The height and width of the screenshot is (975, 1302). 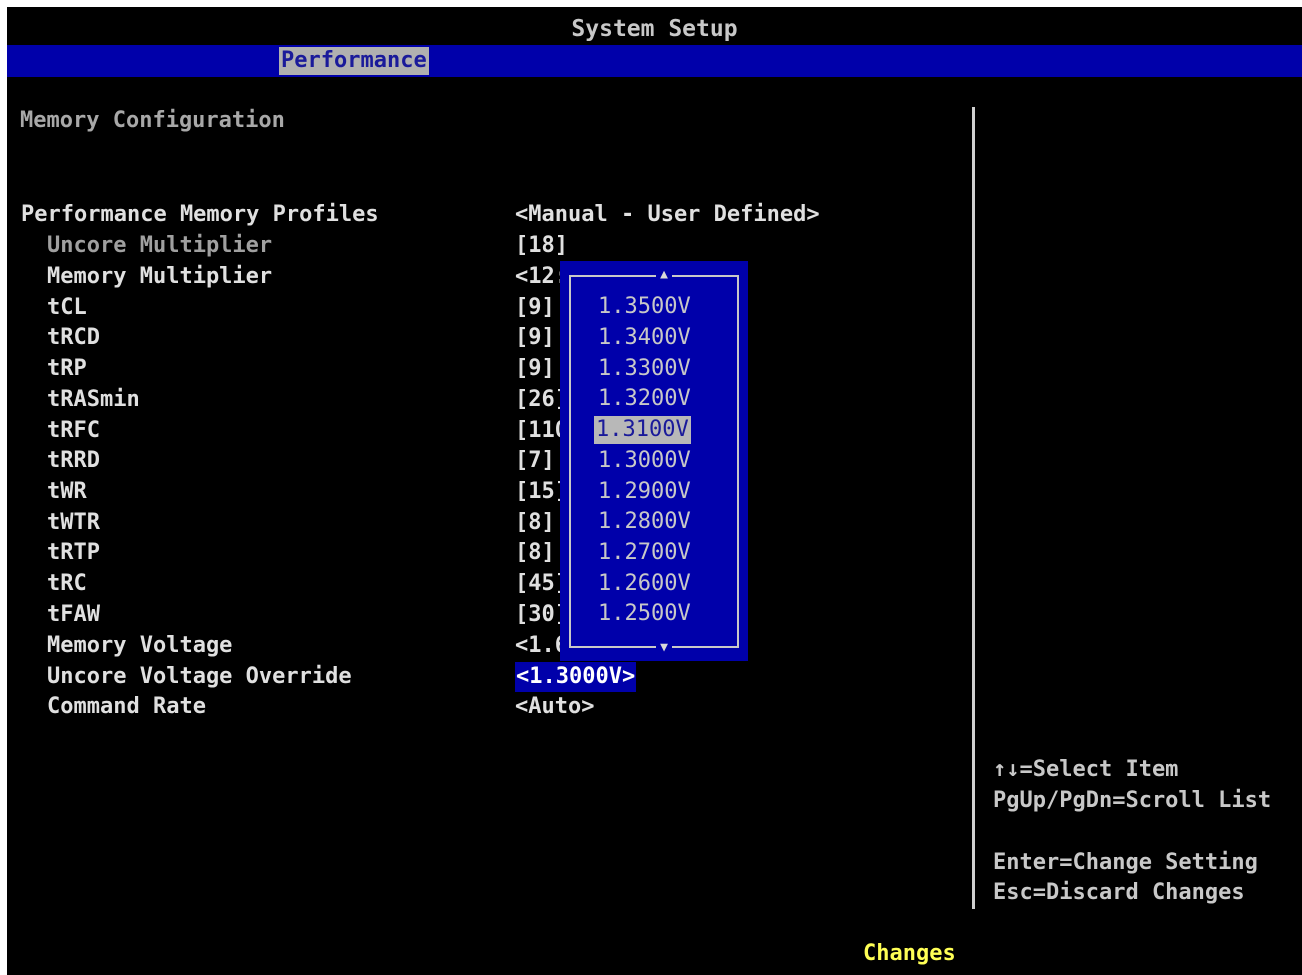 I want to click on popup-option: 1.2600V, so click(x=644, y=584).